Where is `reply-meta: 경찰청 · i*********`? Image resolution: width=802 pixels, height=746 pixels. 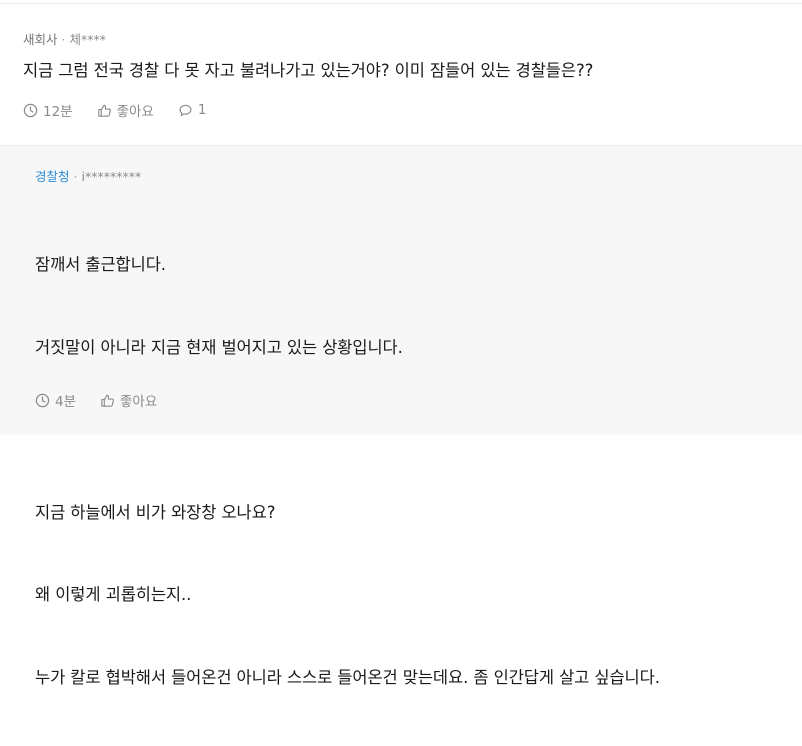 reply-meta: 경찰청 · i********* is located at coordinates (88, 175).